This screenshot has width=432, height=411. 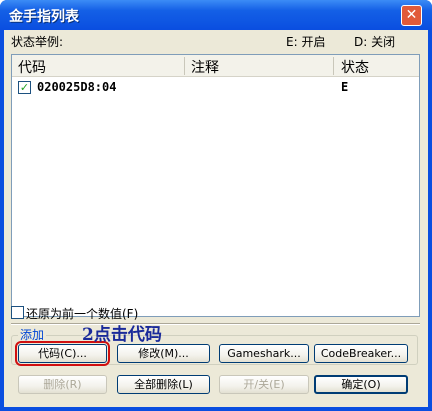 I want to click on list-header: 代码 注释 状态, so click(x=215, y=66).